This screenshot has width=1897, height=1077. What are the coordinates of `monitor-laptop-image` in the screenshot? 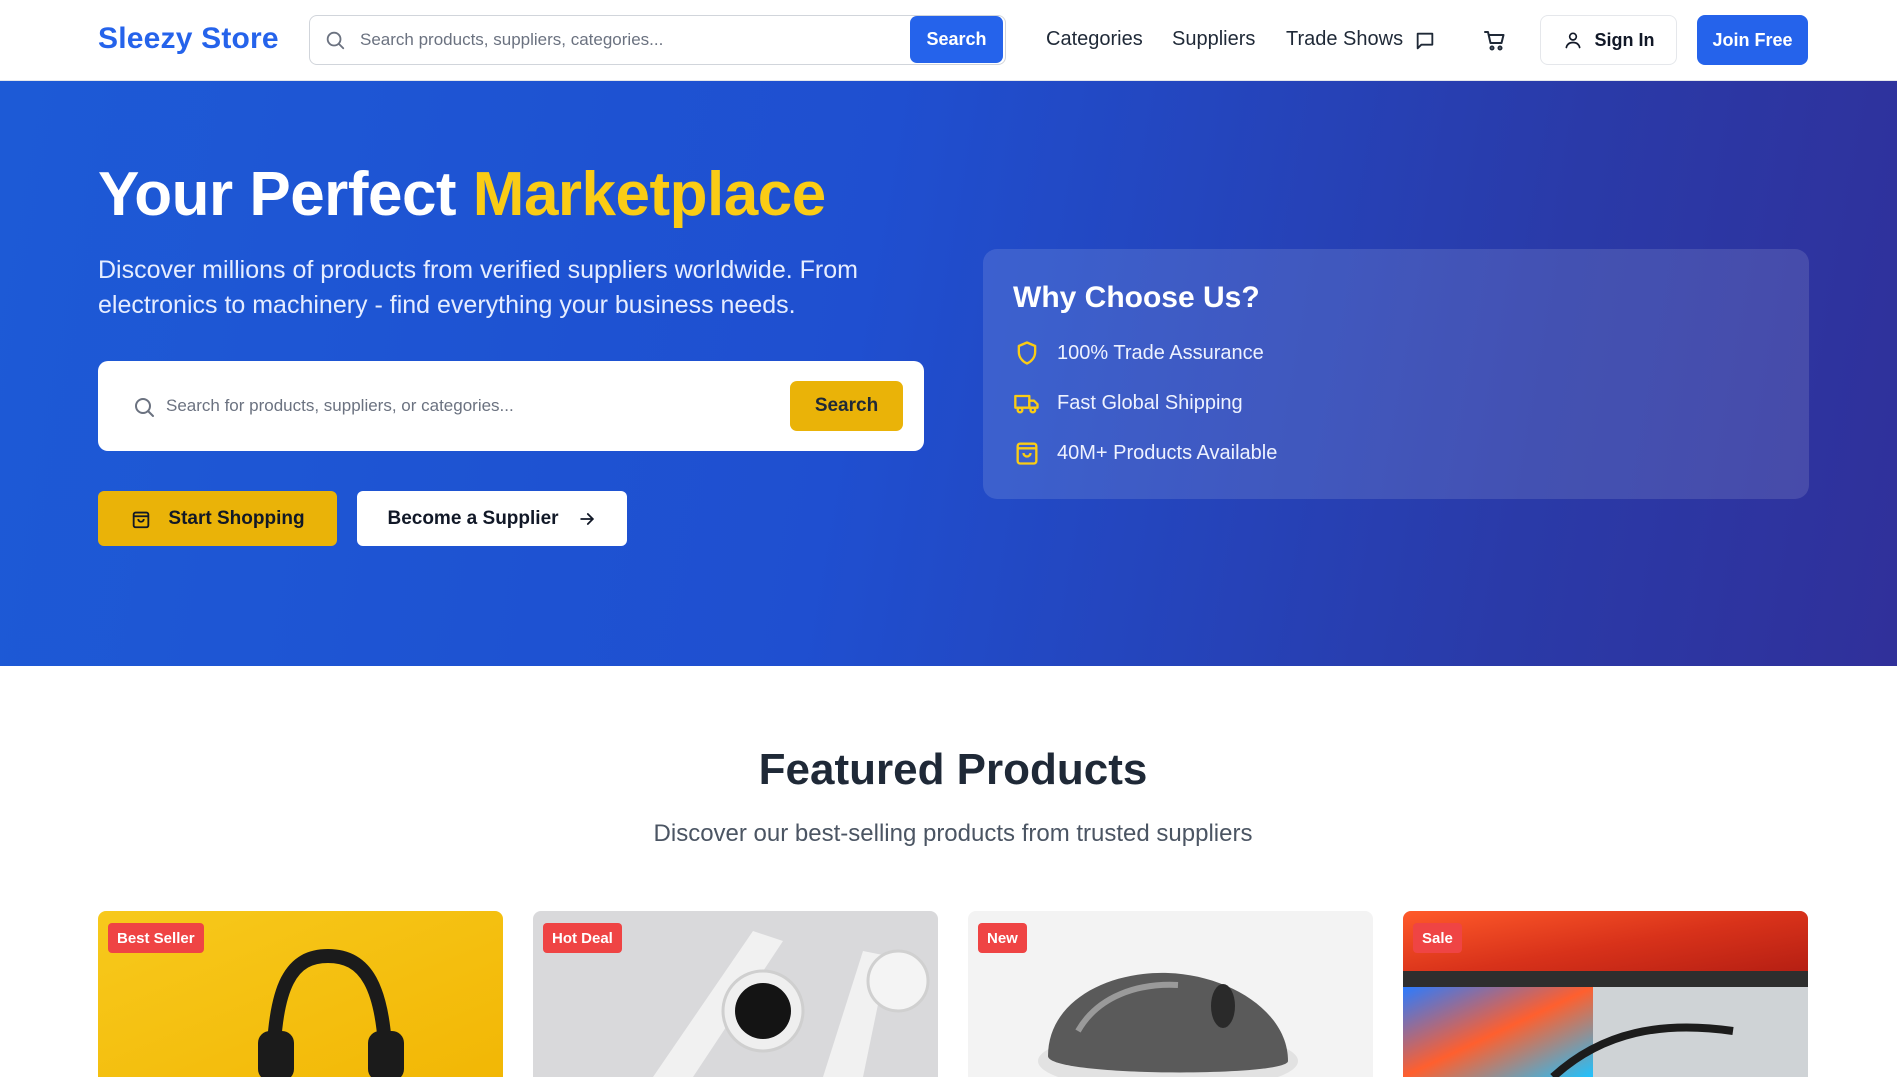 It's located at (1605, 994).